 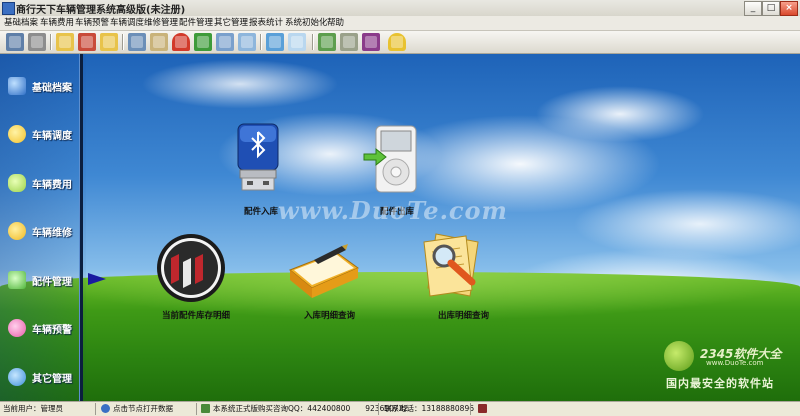 I want to click on menu-vehicle-alert: 车辆预警, so click(x=92, y=23).